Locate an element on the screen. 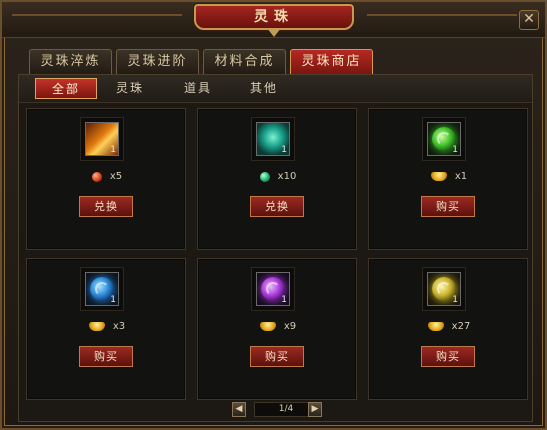 Image resolution: width=547 pixels, height=430 pixels. item-price: x10 is located at coordinates (278, 179).